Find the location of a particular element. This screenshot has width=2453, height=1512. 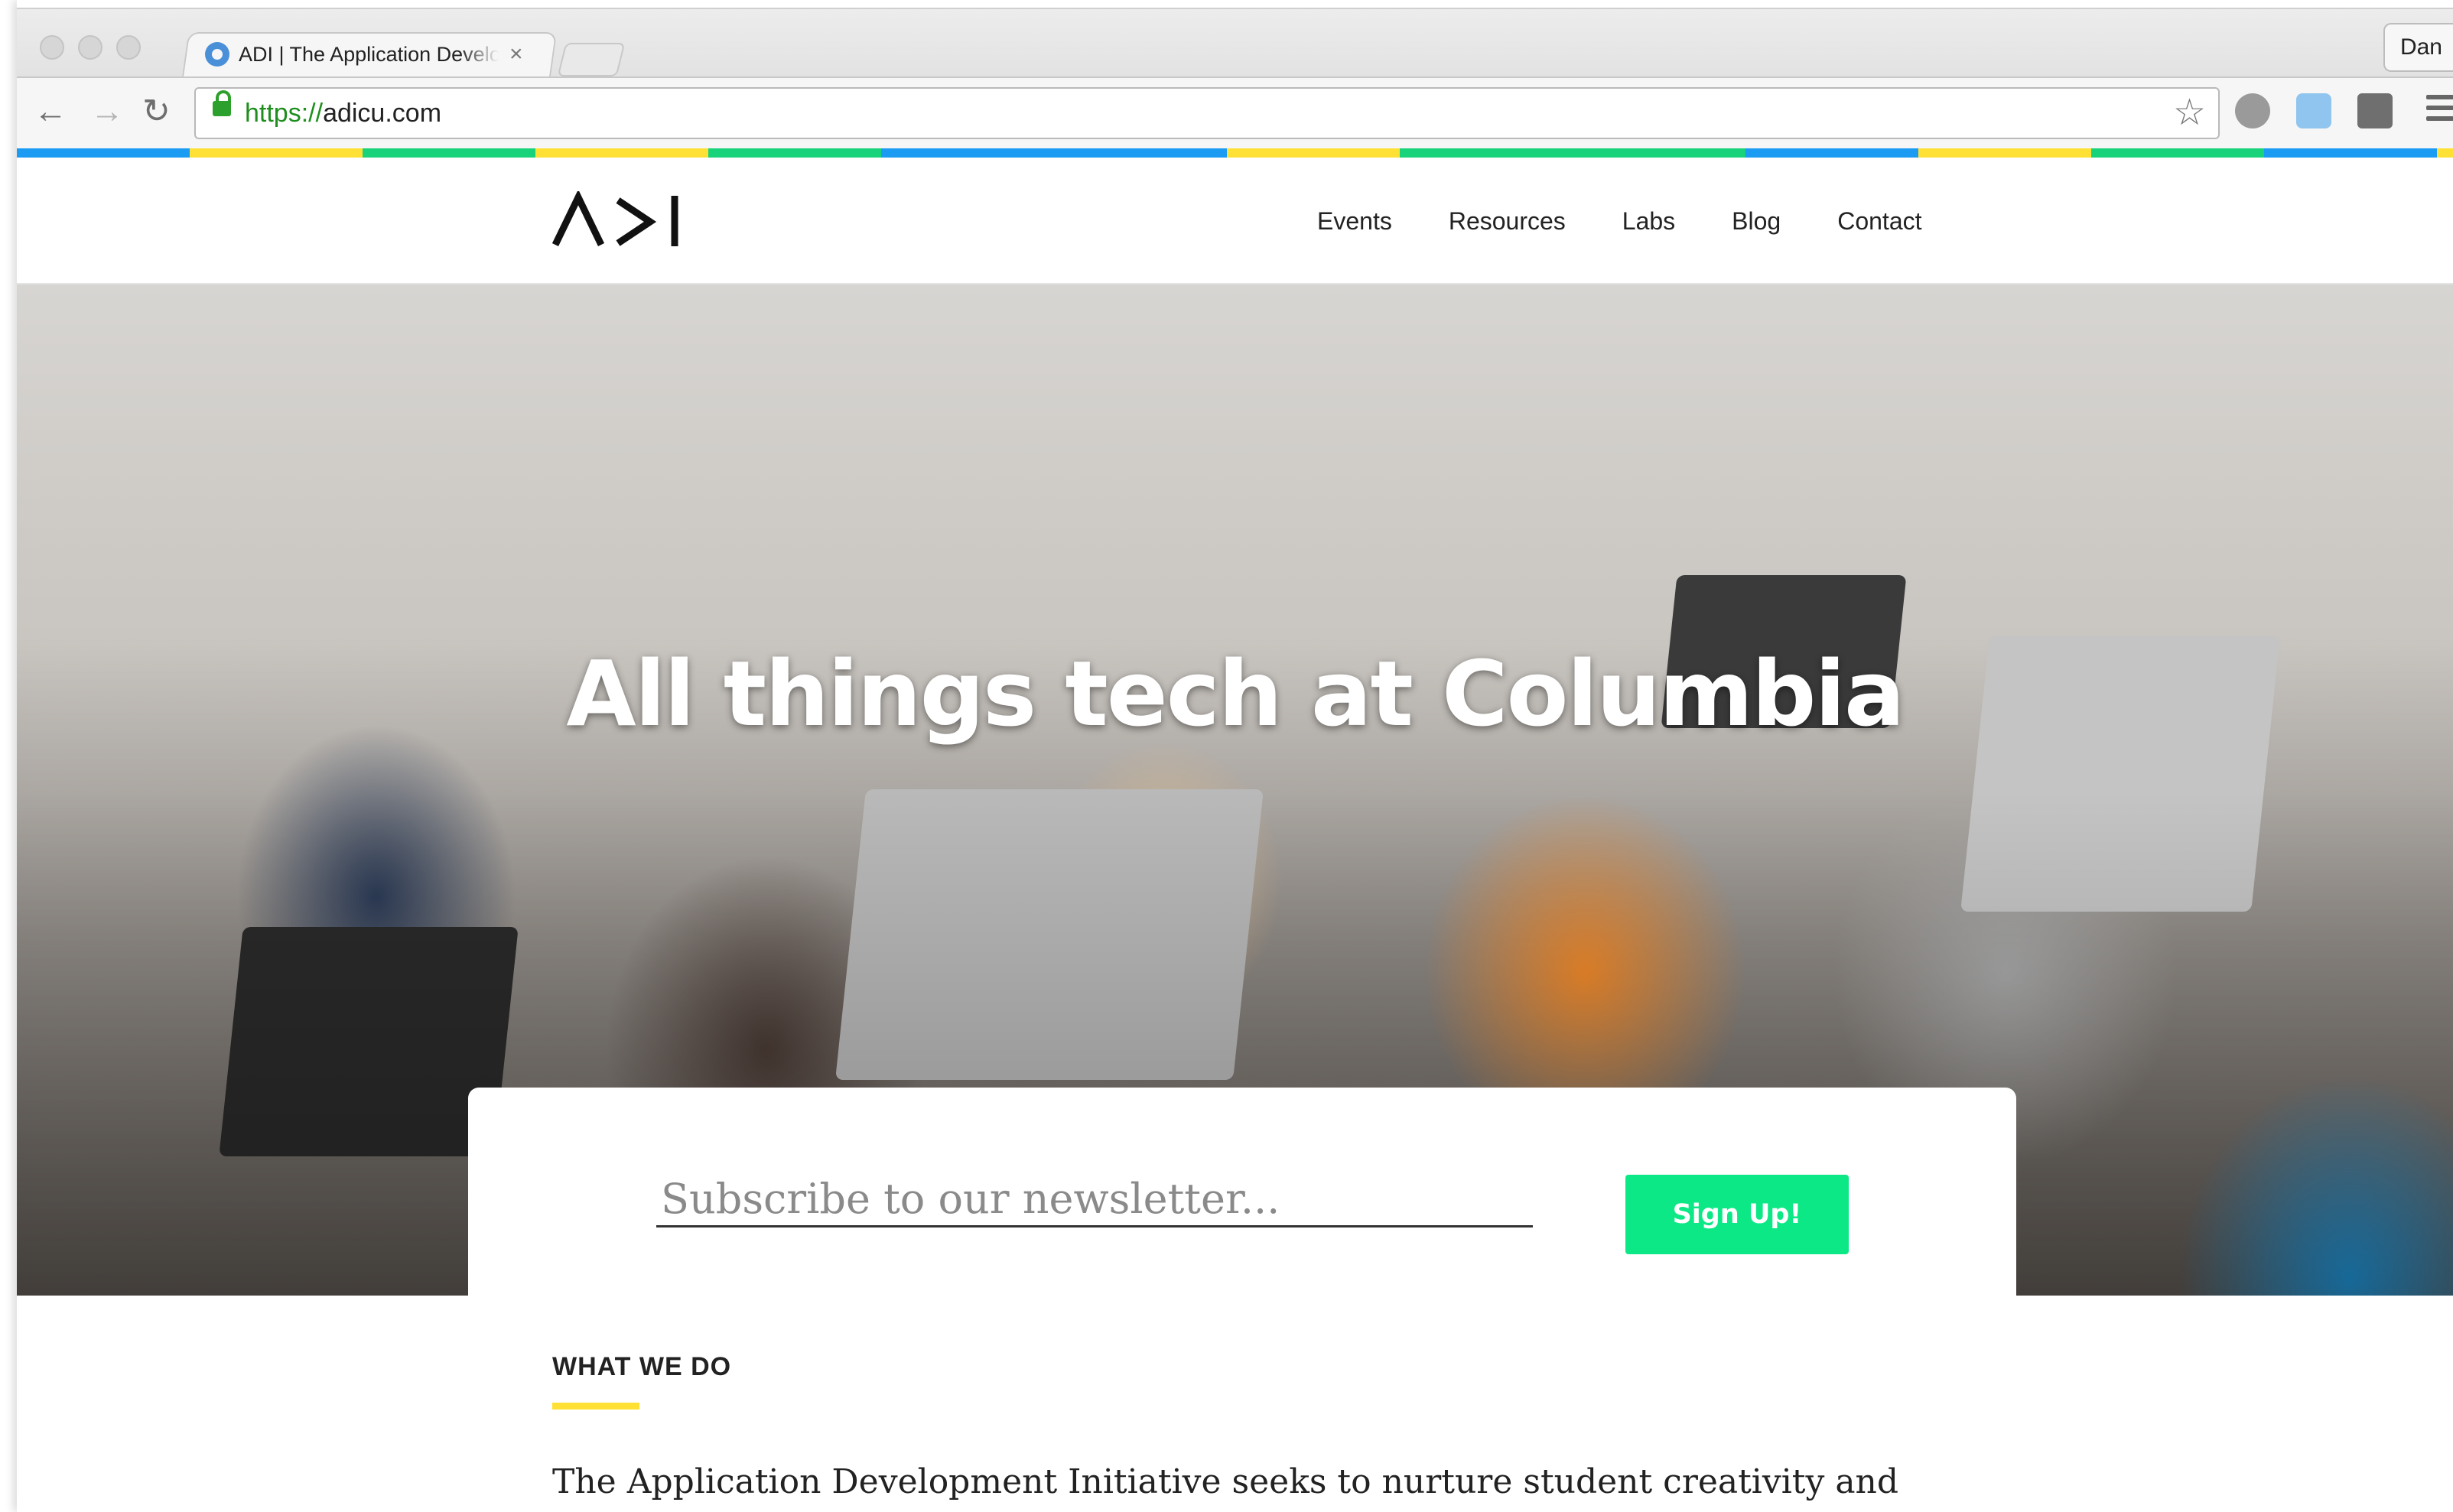

newsletter-email-input is located at coordinates (1095, 1199).